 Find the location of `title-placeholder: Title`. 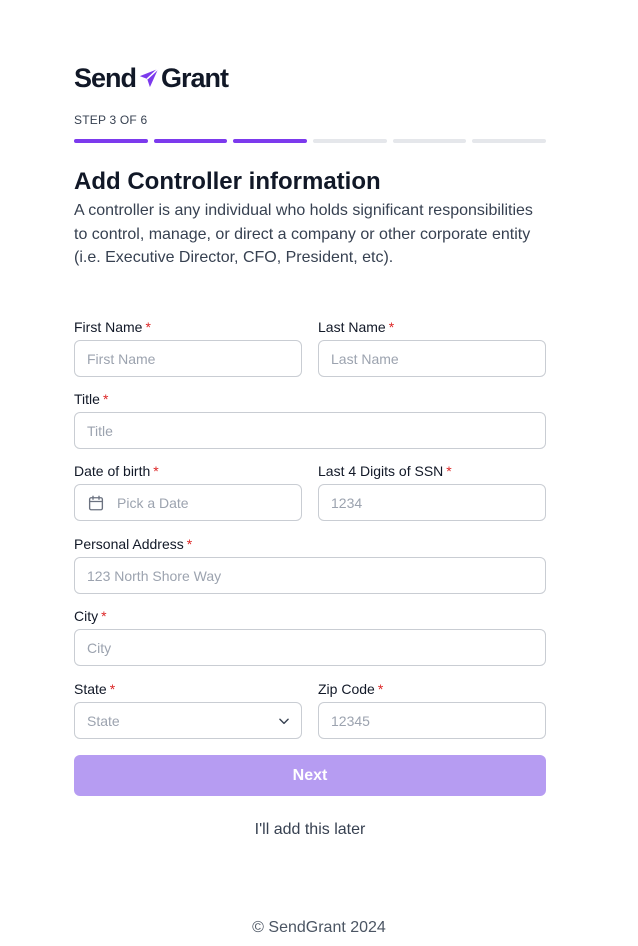

title-placeholder: Title is located at coordinates (100, 430).